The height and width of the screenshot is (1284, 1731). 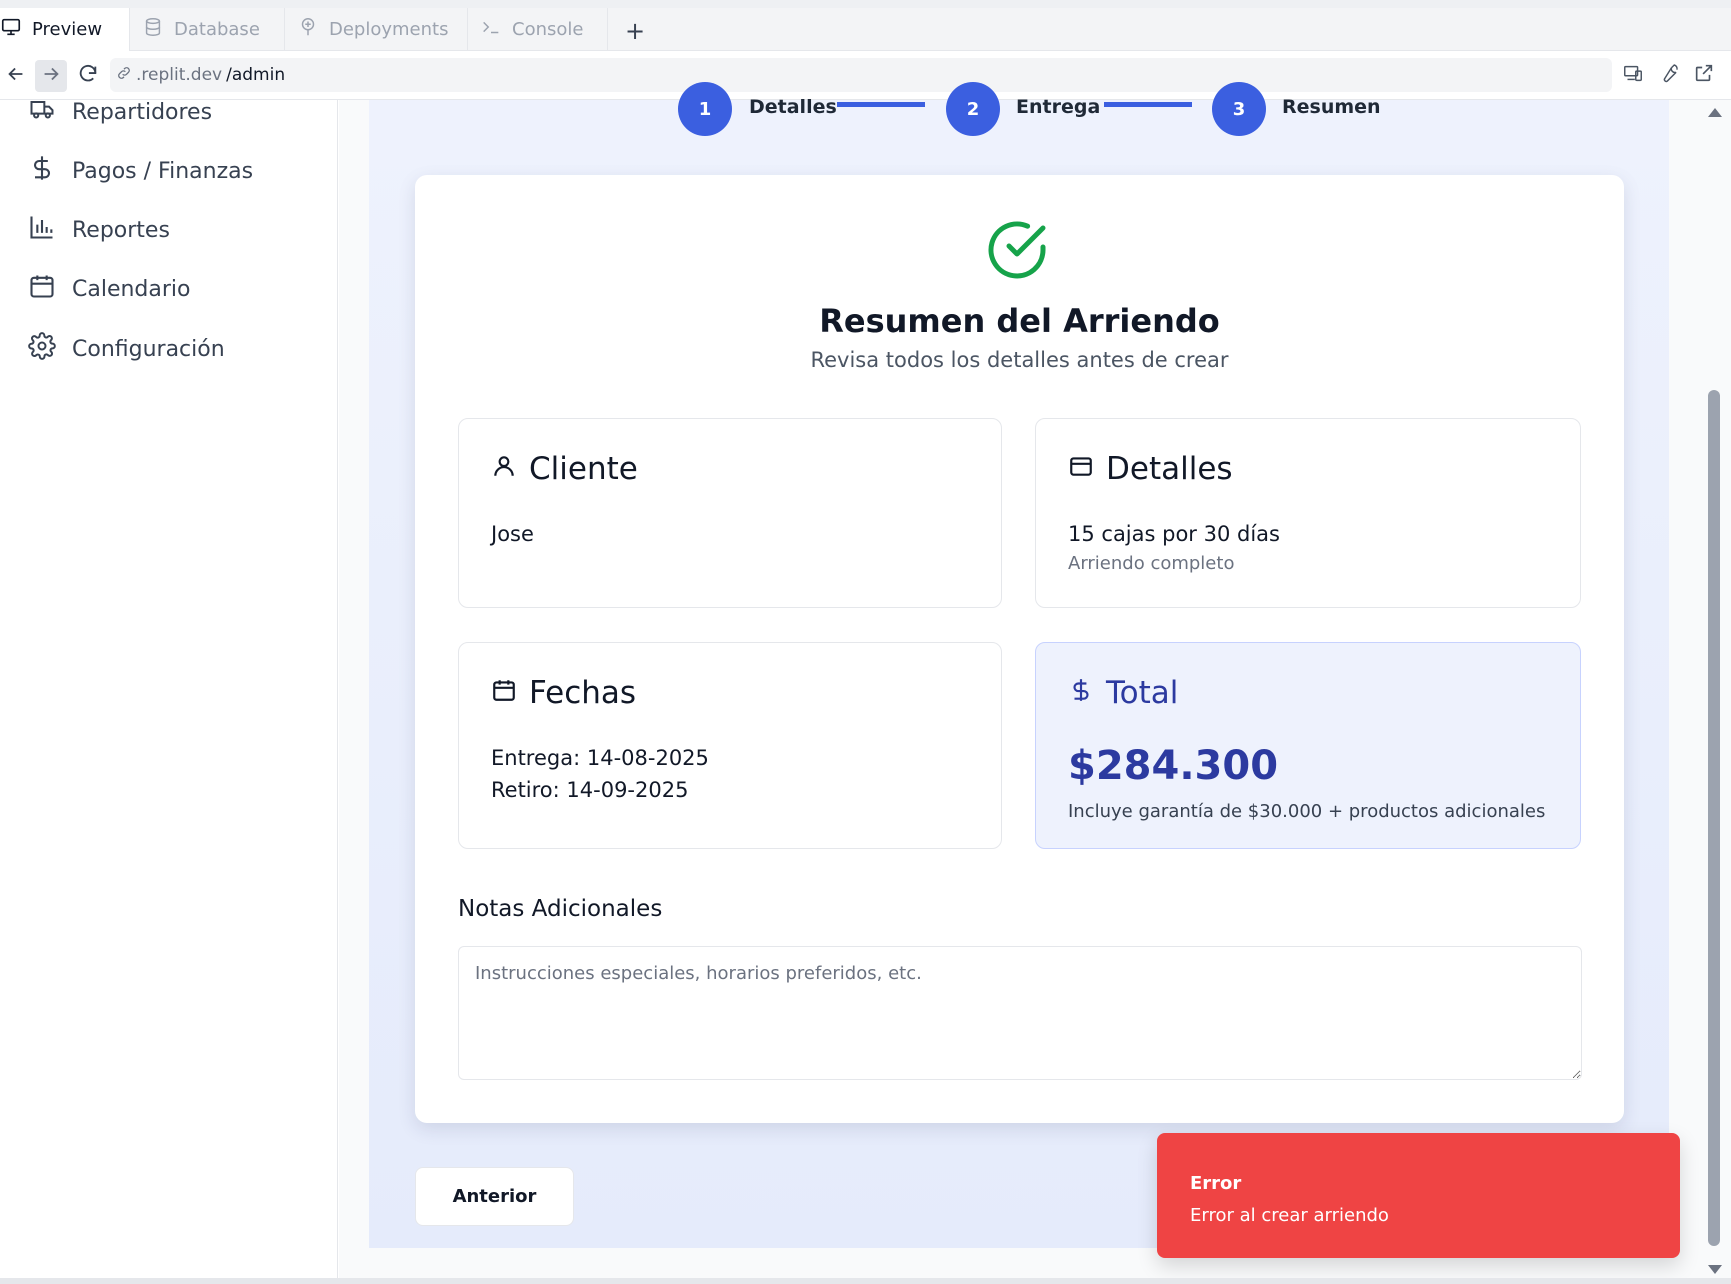 I want to click on arrow-right-icon, so click(x=51, y=76).